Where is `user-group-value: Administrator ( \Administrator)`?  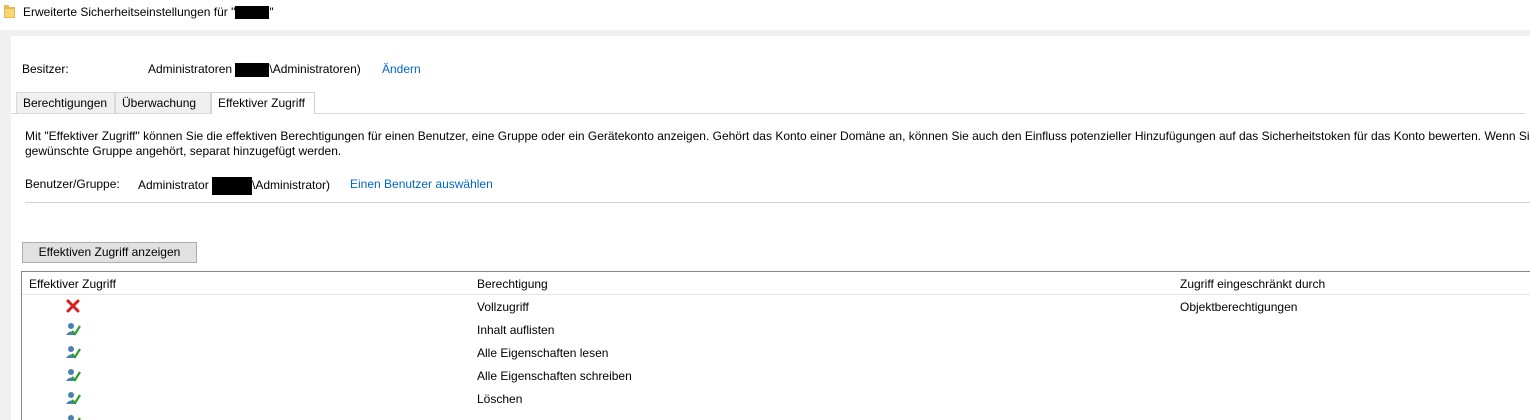 user-group-value: Administrator ( \Administrator) is located at coordinates (234, 186).